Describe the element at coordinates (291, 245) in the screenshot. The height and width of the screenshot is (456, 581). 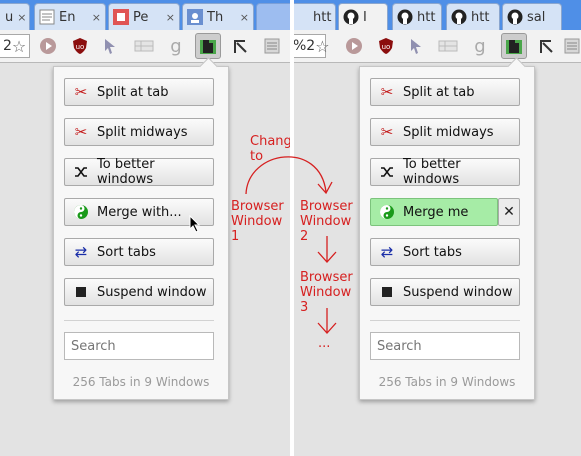
I see `annotation-arrows` at that location.